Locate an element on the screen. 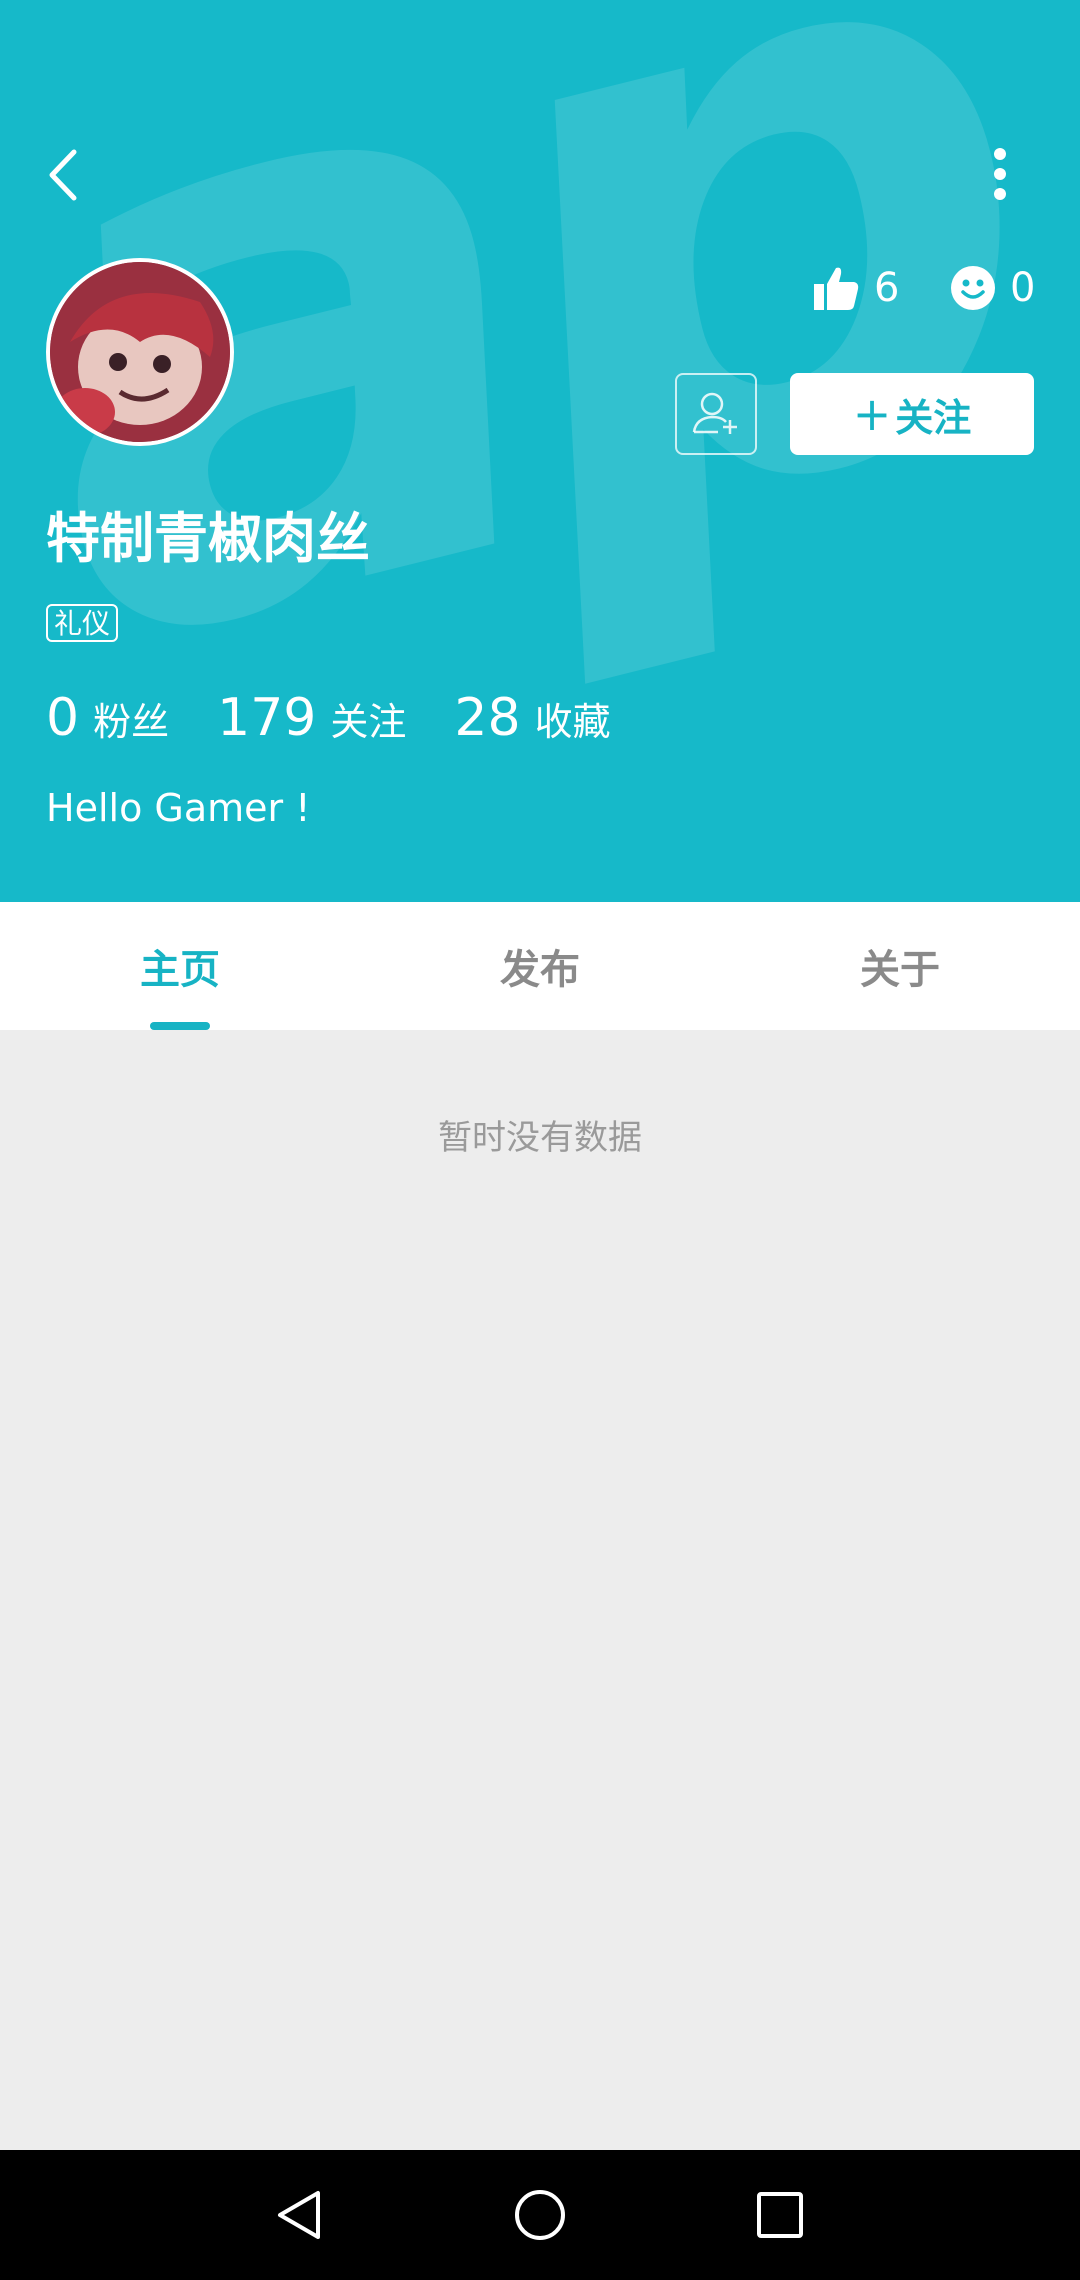 This screenshot has height=2280, width=1080. avatar is located at coordinates (140, 352).